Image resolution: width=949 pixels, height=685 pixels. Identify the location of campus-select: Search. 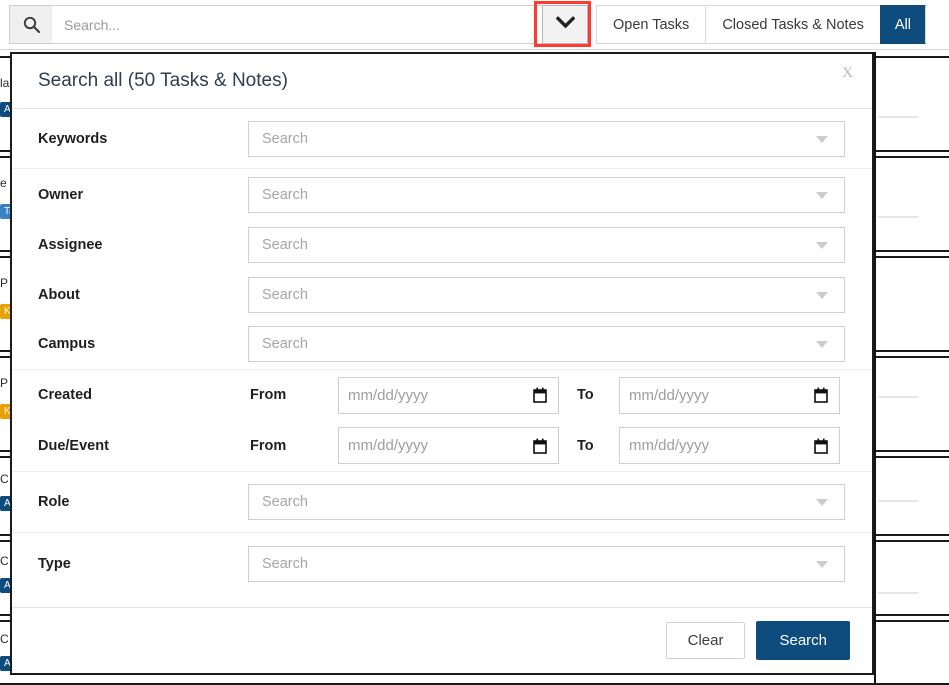
(546, 344).